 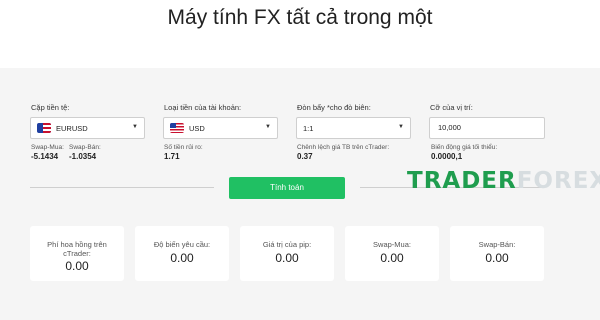 I want to click on watermark-part1: TRADER, so click(x=462, y=181).